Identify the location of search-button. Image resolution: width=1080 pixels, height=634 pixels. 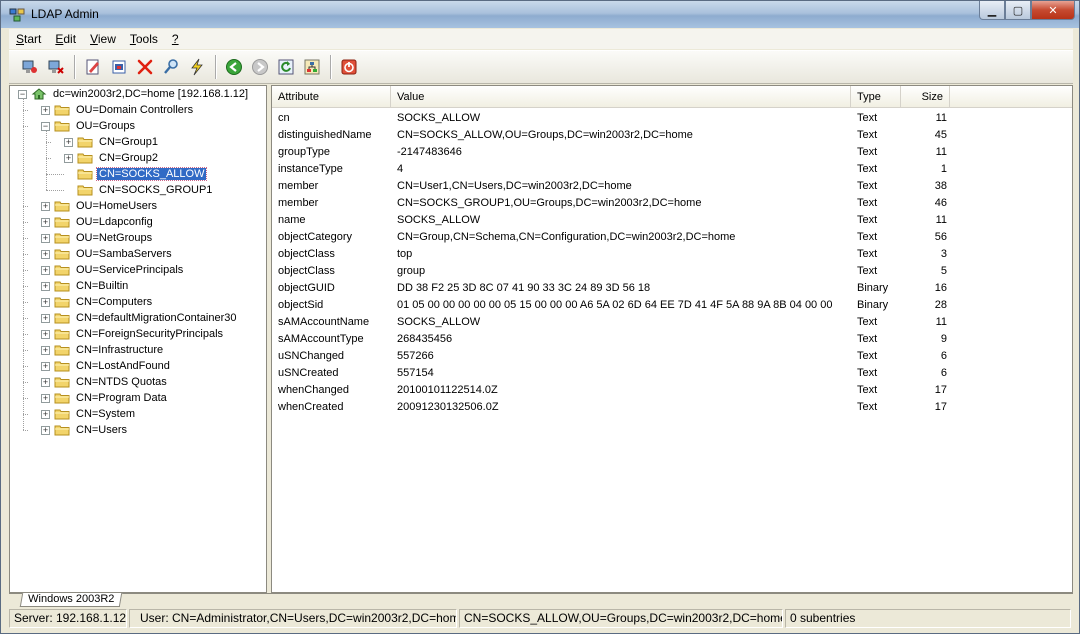
(171, 67).